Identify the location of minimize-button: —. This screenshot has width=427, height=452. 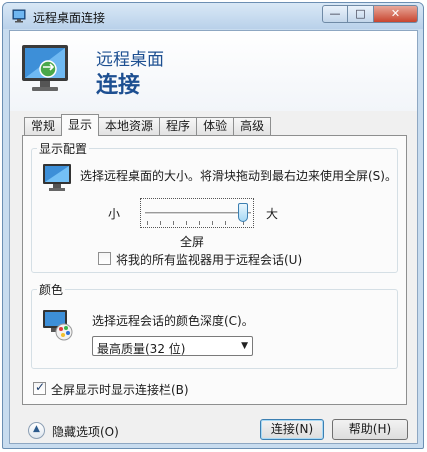
(335, 14).